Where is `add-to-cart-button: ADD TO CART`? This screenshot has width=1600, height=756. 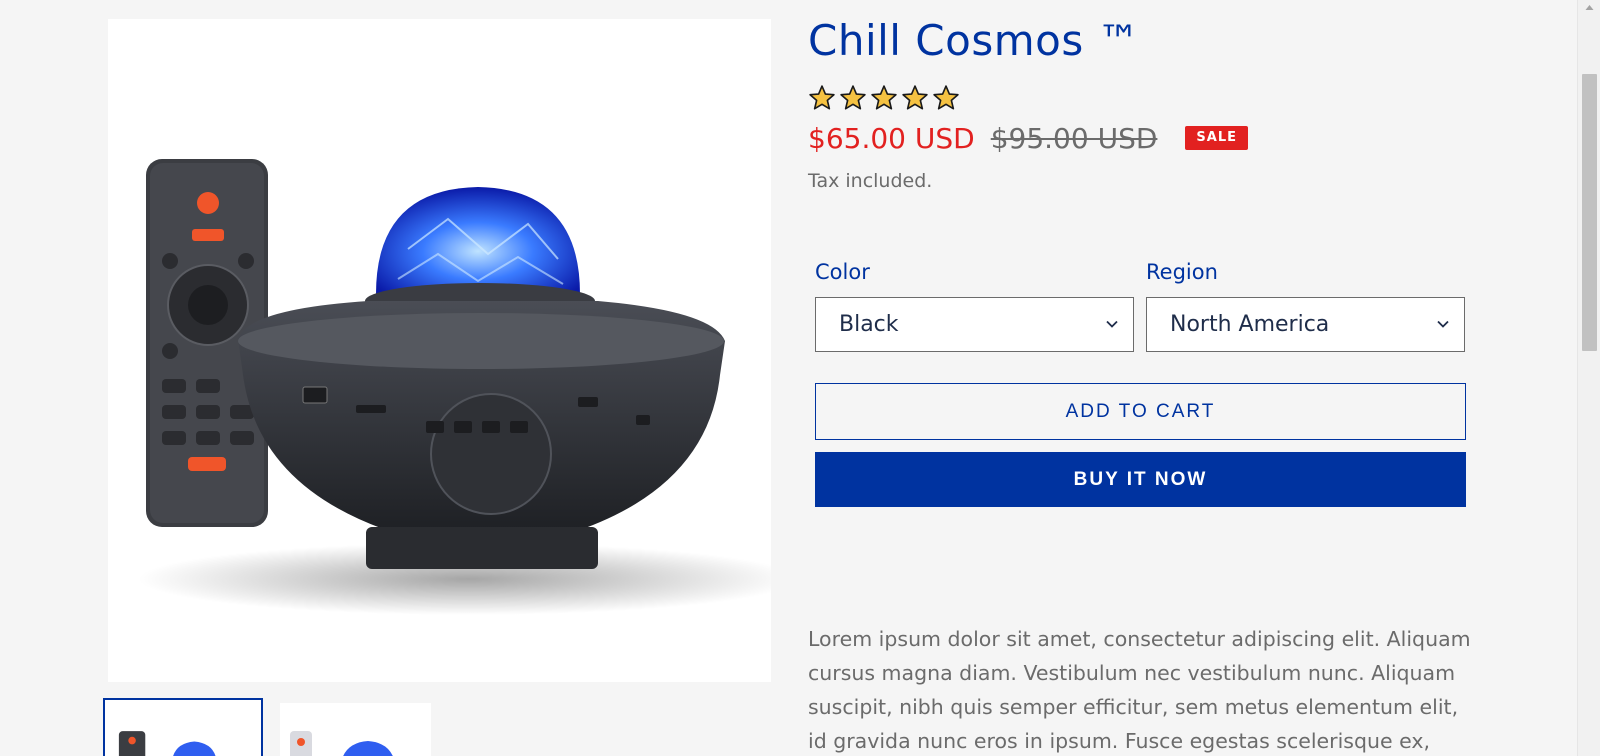
add-to-cart-button: ADD TO CART is located at coordinates (1140, 411).